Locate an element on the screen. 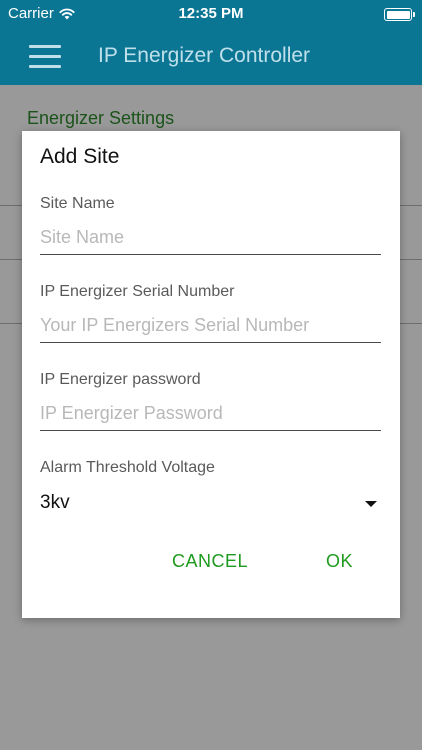  dialog-title: Add Site is located at coordinates (80, 156).